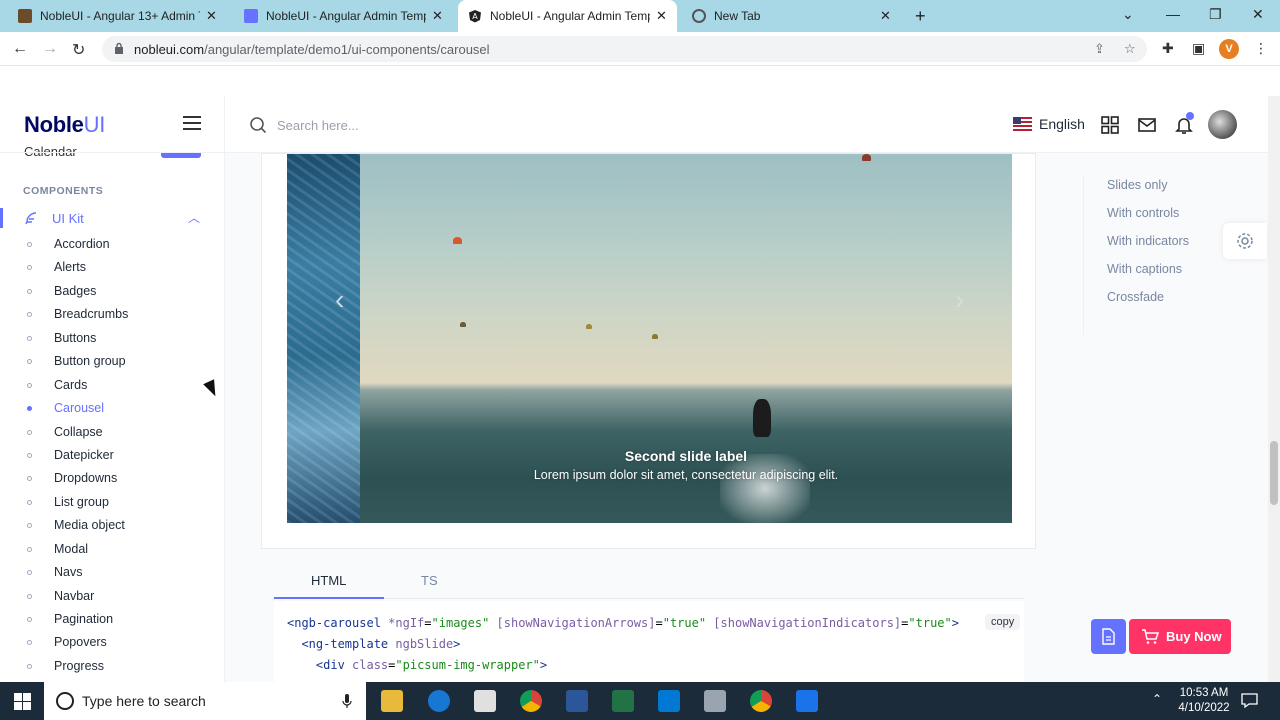 The width and height of the screenshot is (1280, 720). Describe the element at coordinates (347, 701) in the screenshot. I see `microphone-icon` at that location.